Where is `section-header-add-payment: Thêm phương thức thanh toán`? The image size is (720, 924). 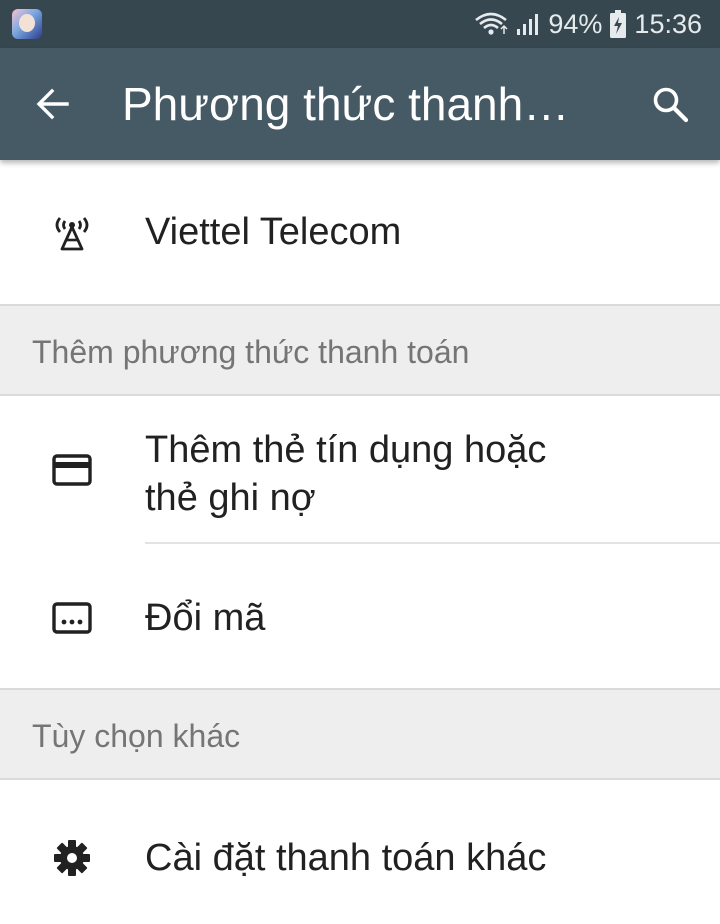 section-header-add-payment: Thêm phương thức thanh toán is located at coordinates (360, 350).